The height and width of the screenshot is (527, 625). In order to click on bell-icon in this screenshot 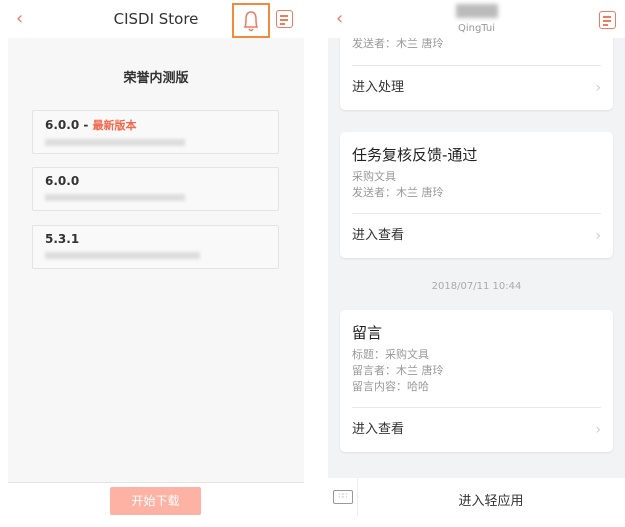, I will do `click(251, 21)`.